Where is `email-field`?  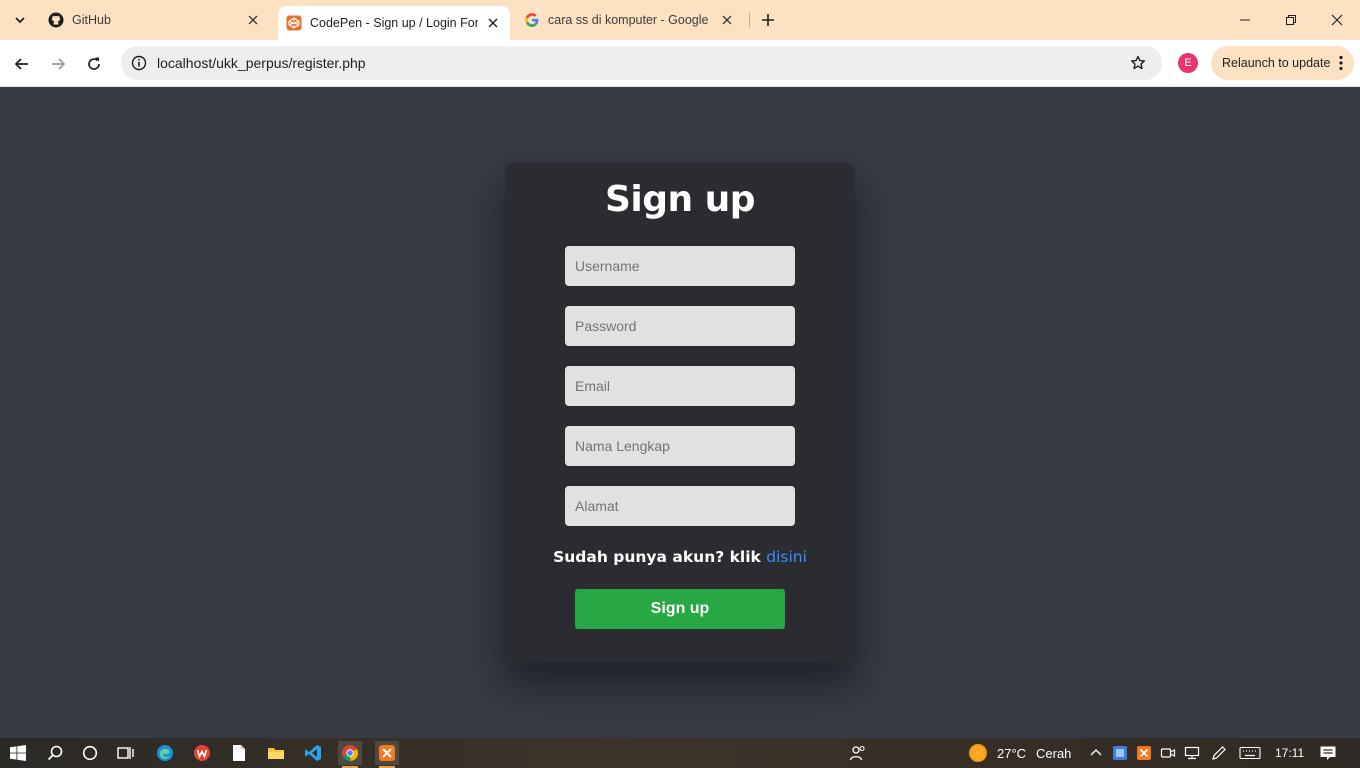 email-field is located at coordinates (680, 386).